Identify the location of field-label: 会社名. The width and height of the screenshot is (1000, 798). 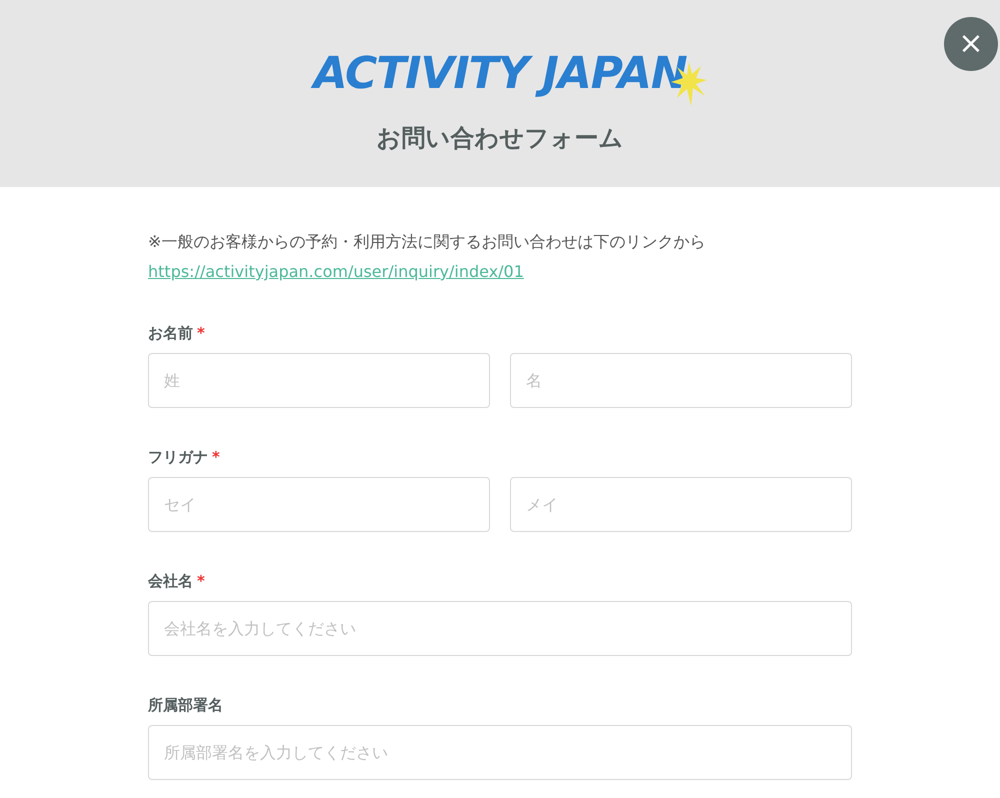
(170, 581).